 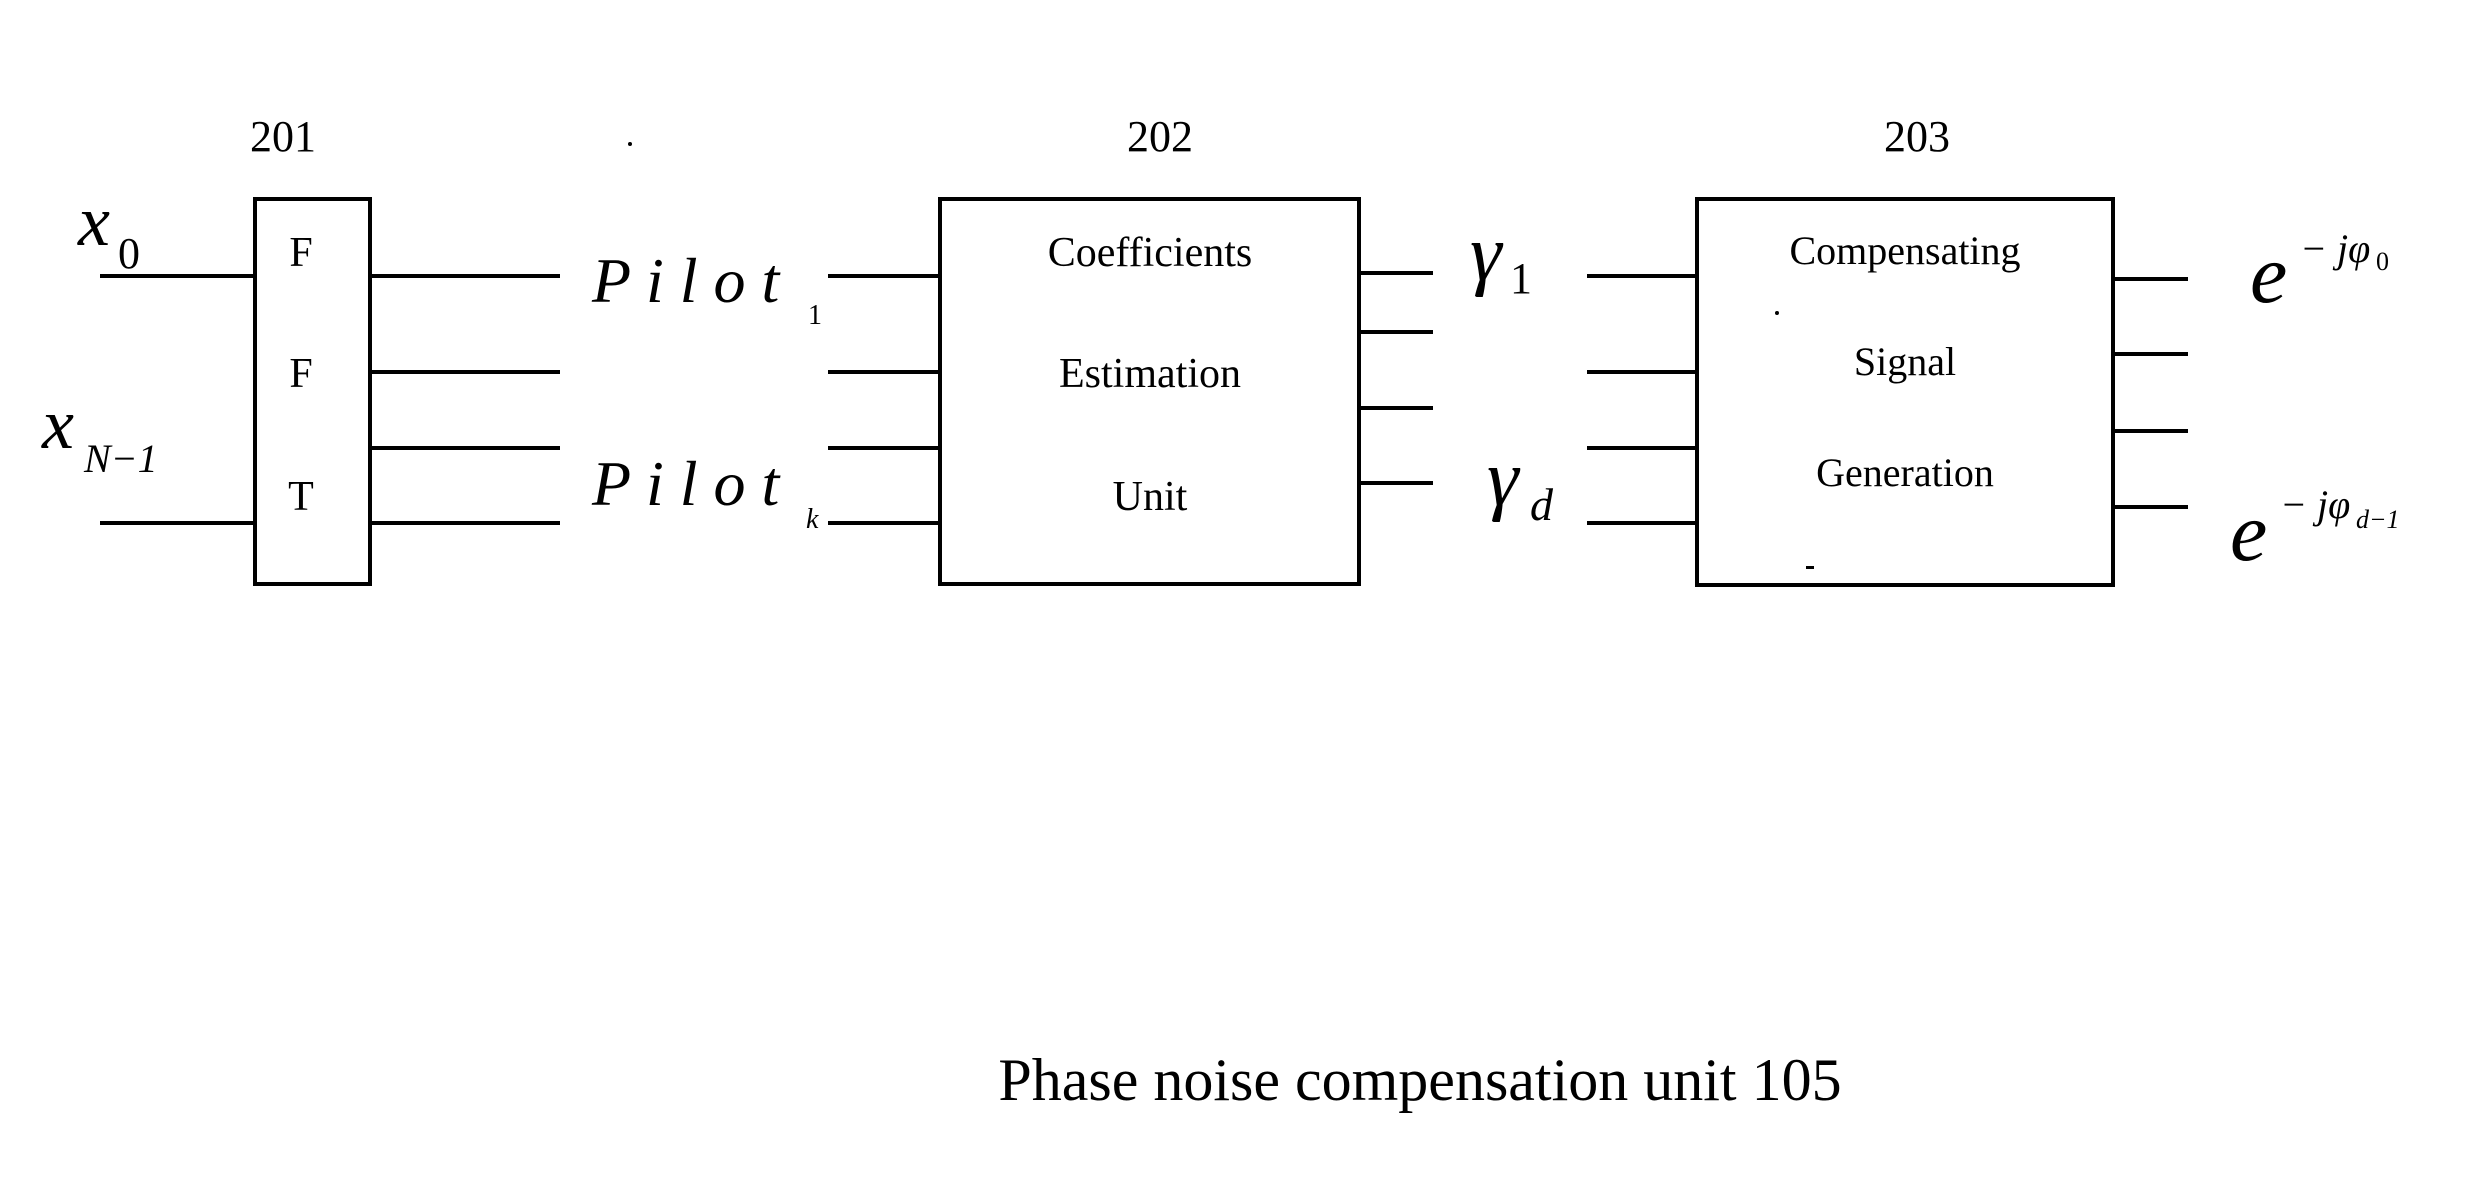 What do you see at coordinates (1905, 472) in the screenshot?
I see `comp-block-label-line-3: Generation` at bounding box center [1905, 472].